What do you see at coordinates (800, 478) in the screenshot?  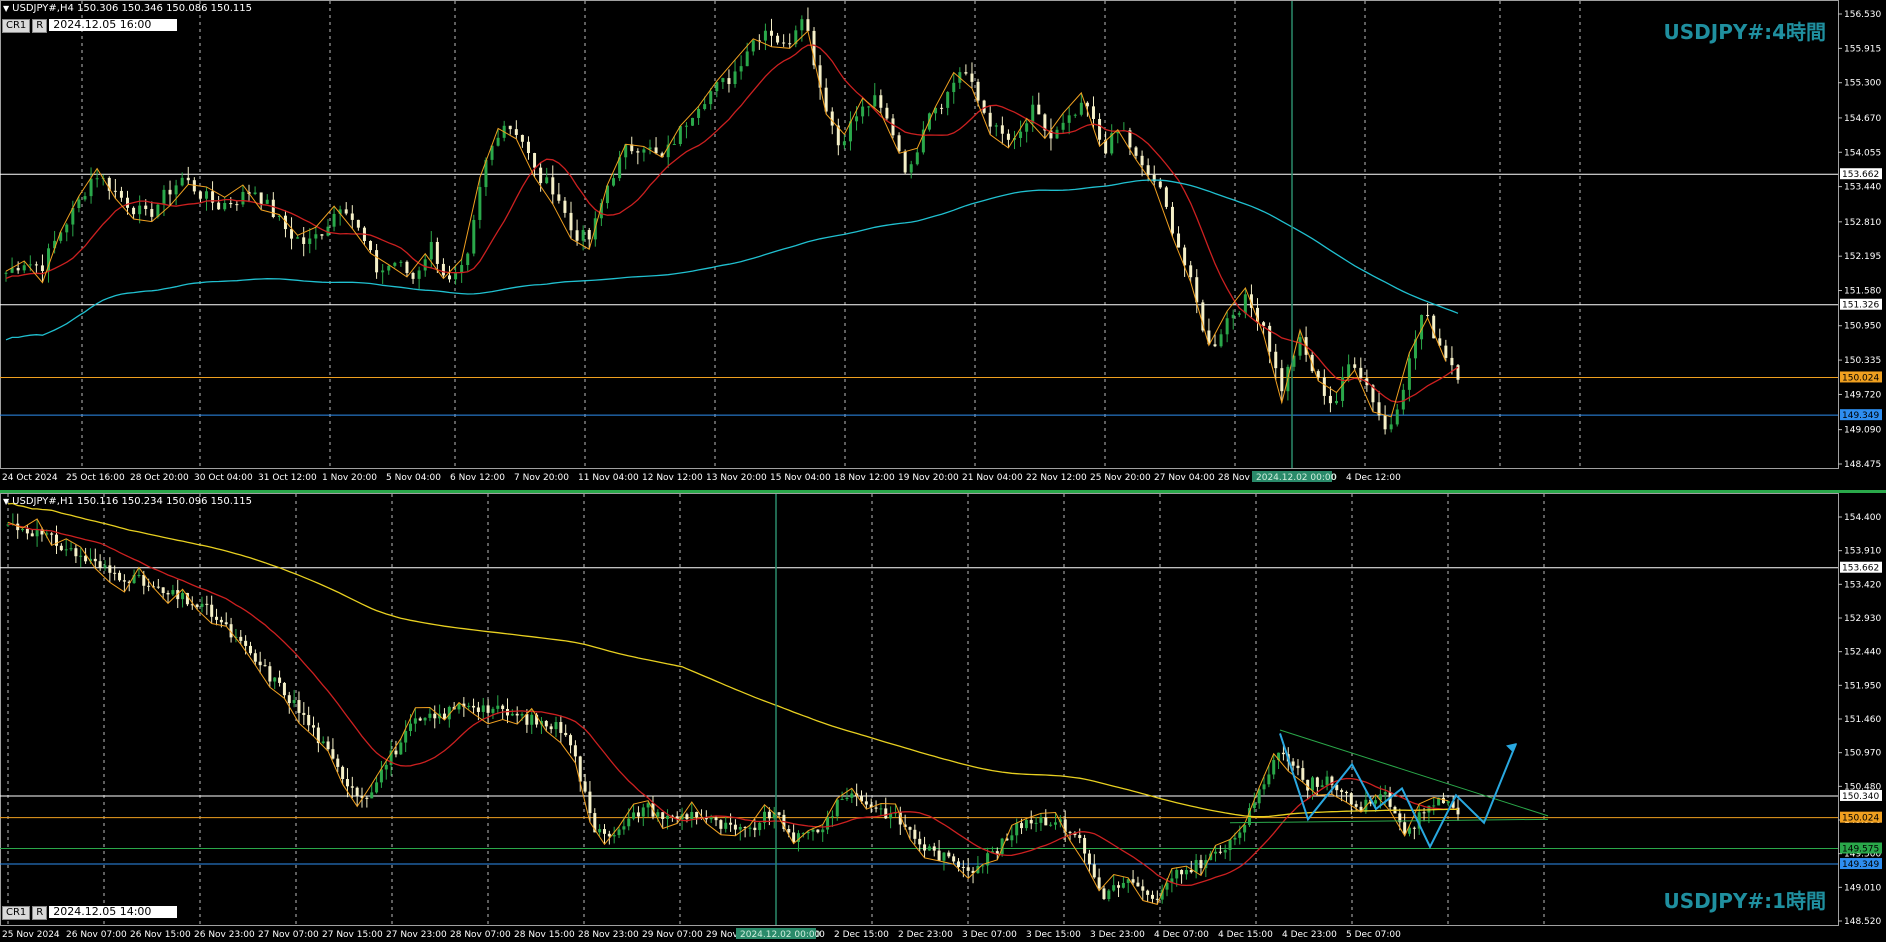 I see `time-axis-label: 15 Nov 04:00` at bounding box center [800, 478].